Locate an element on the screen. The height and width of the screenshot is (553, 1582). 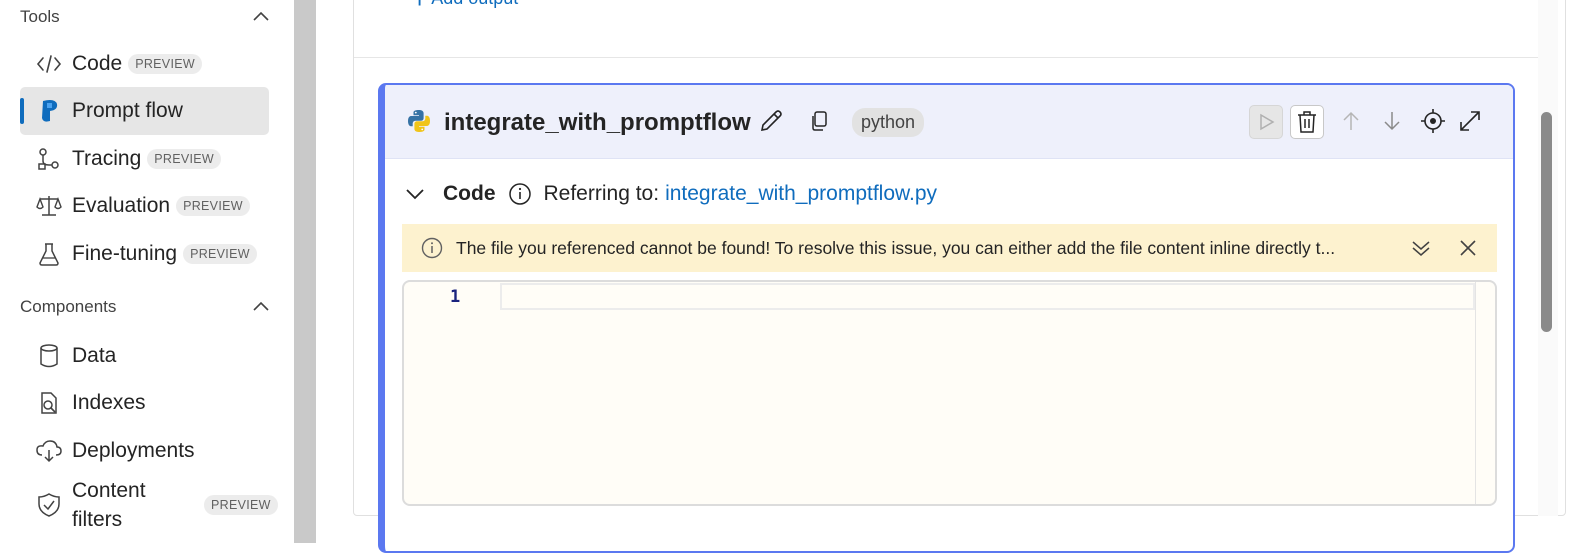
shield-check-icon is located at coordinates (49, 505).